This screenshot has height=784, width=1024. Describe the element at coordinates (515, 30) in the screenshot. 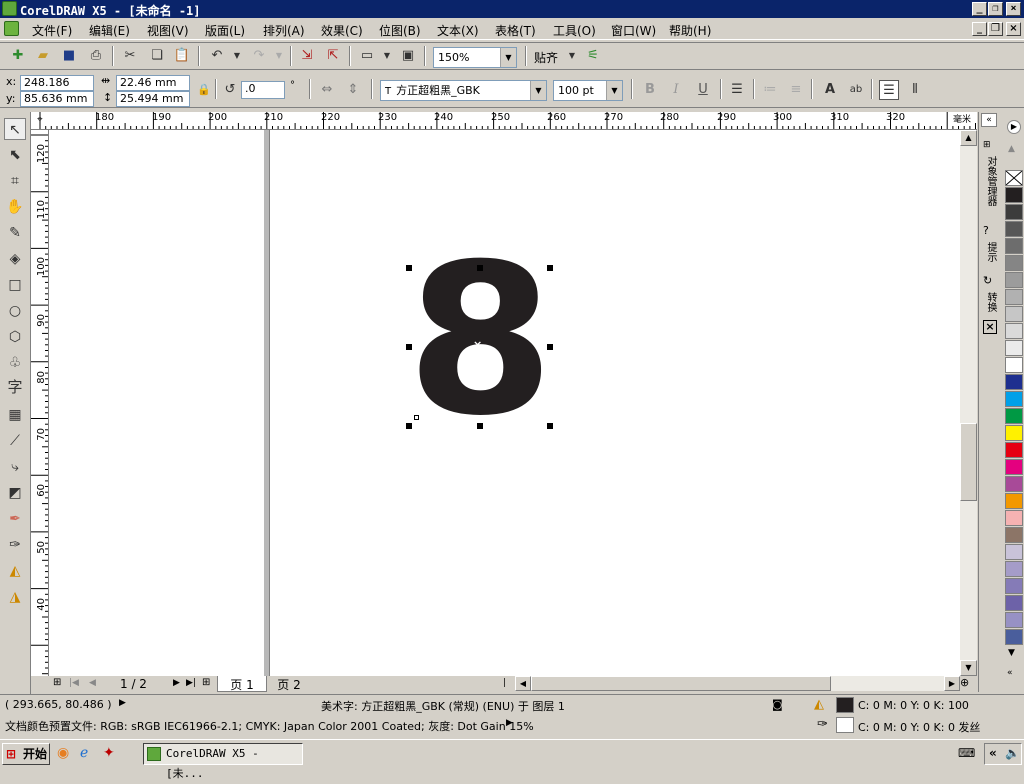

I see `menu-table: 表格(T)` at that location.